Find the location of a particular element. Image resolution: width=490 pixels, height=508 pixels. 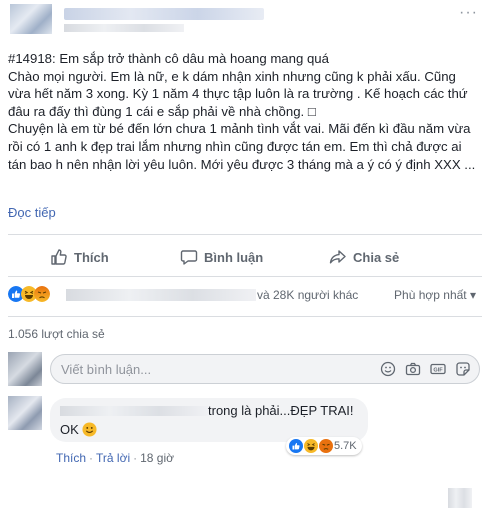

comment-reaction-count: 5.7K is located at coordinates (345, 446).